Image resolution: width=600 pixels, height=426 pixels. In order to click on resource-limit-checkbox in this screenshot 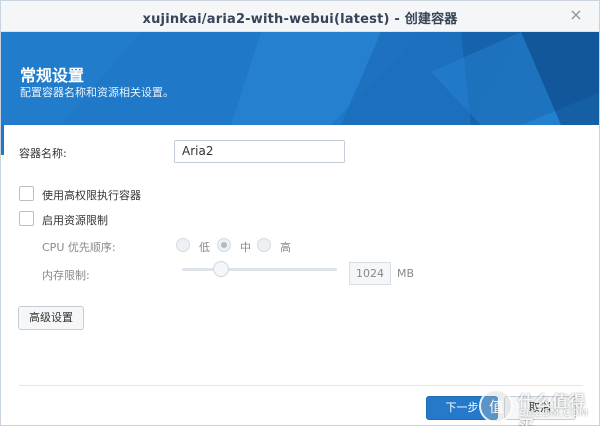, I will do `click(26, 218)`.